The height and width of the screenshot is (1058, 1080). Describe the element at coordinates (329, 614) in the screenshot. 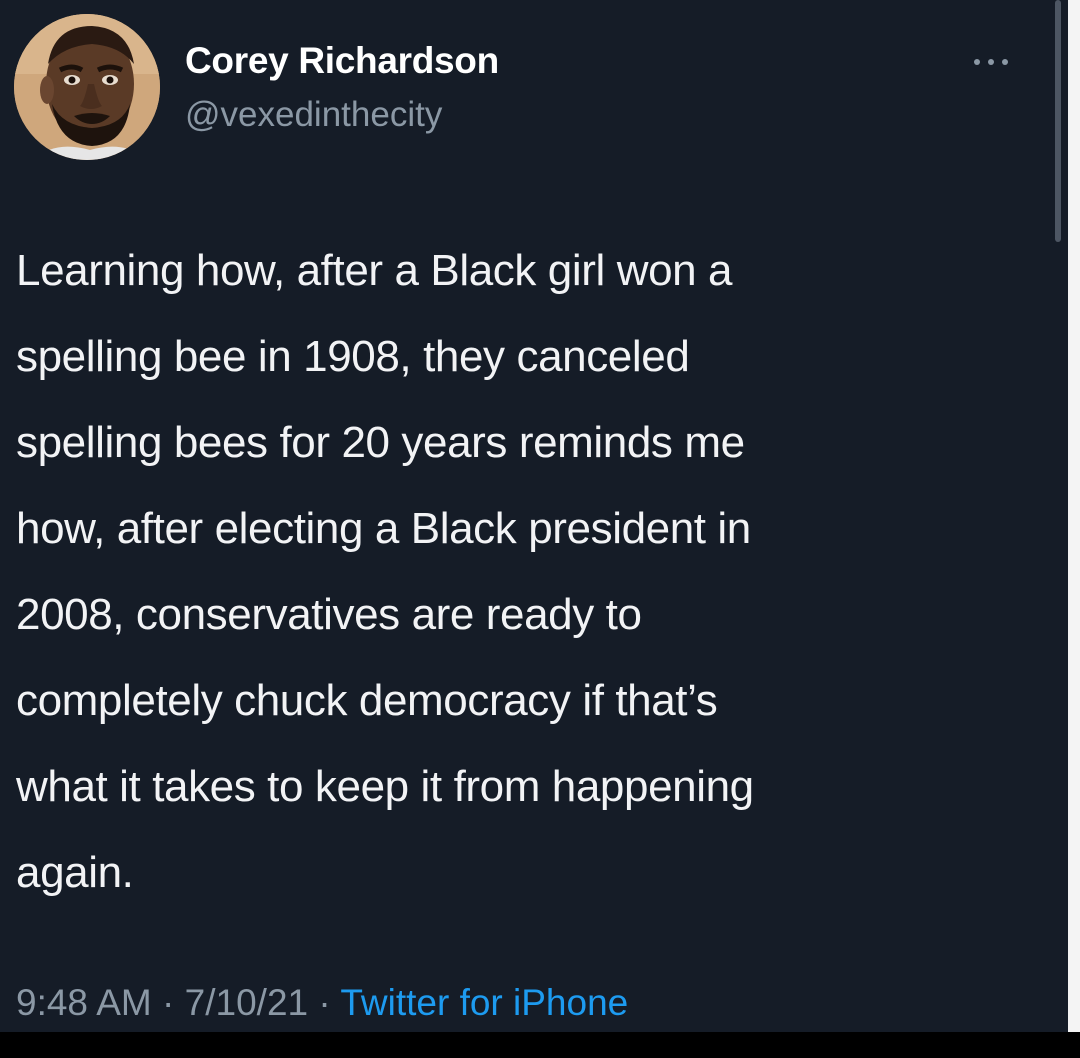

I see `tweet-text-line: 2008, conservatives are ready to` at that location.